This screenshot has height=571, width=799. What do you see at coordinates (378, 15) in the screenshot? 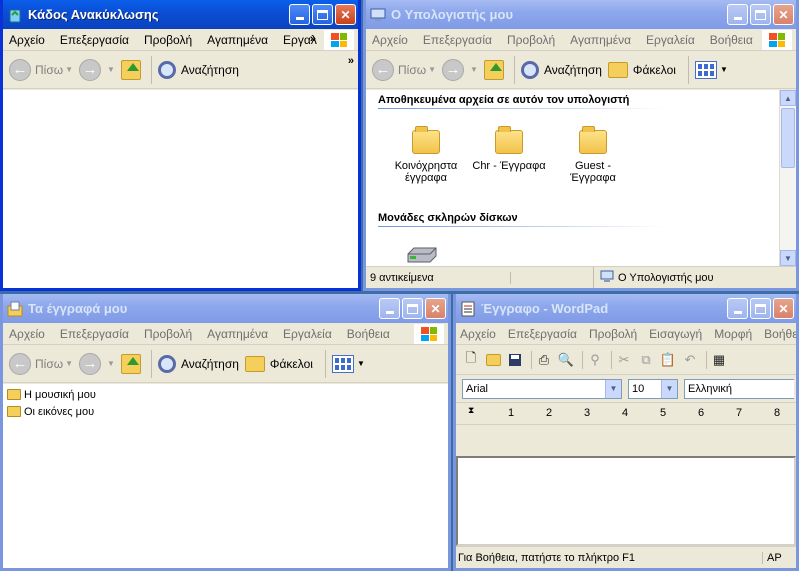
I see `computer-icon` at bounding box center [378, 15].